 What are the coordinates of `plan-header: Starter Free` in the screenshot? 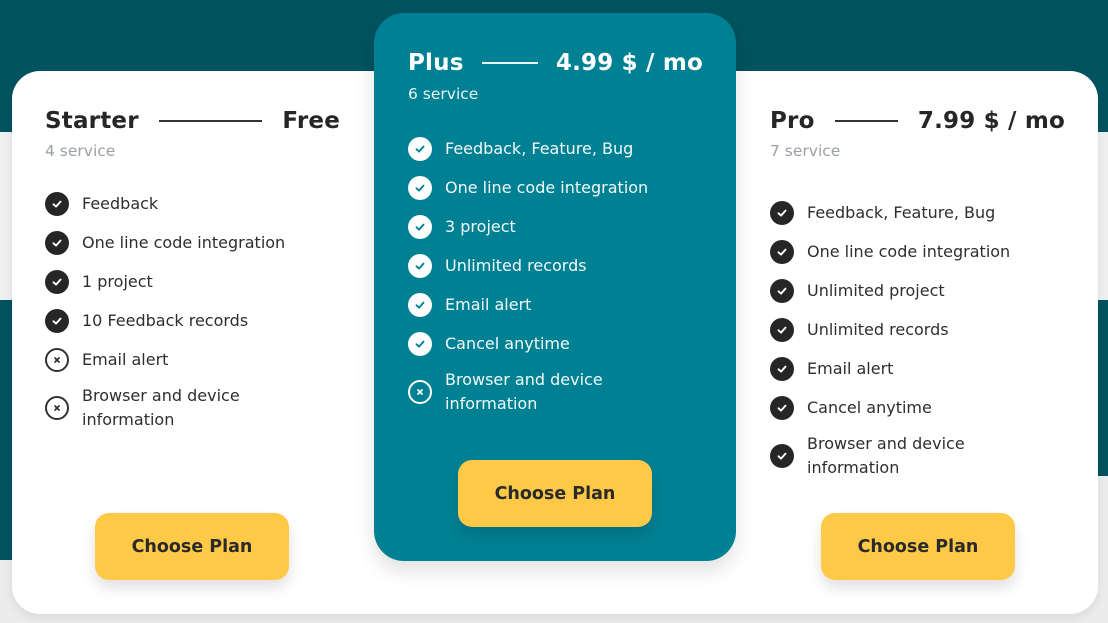 It's located at (192, 121).